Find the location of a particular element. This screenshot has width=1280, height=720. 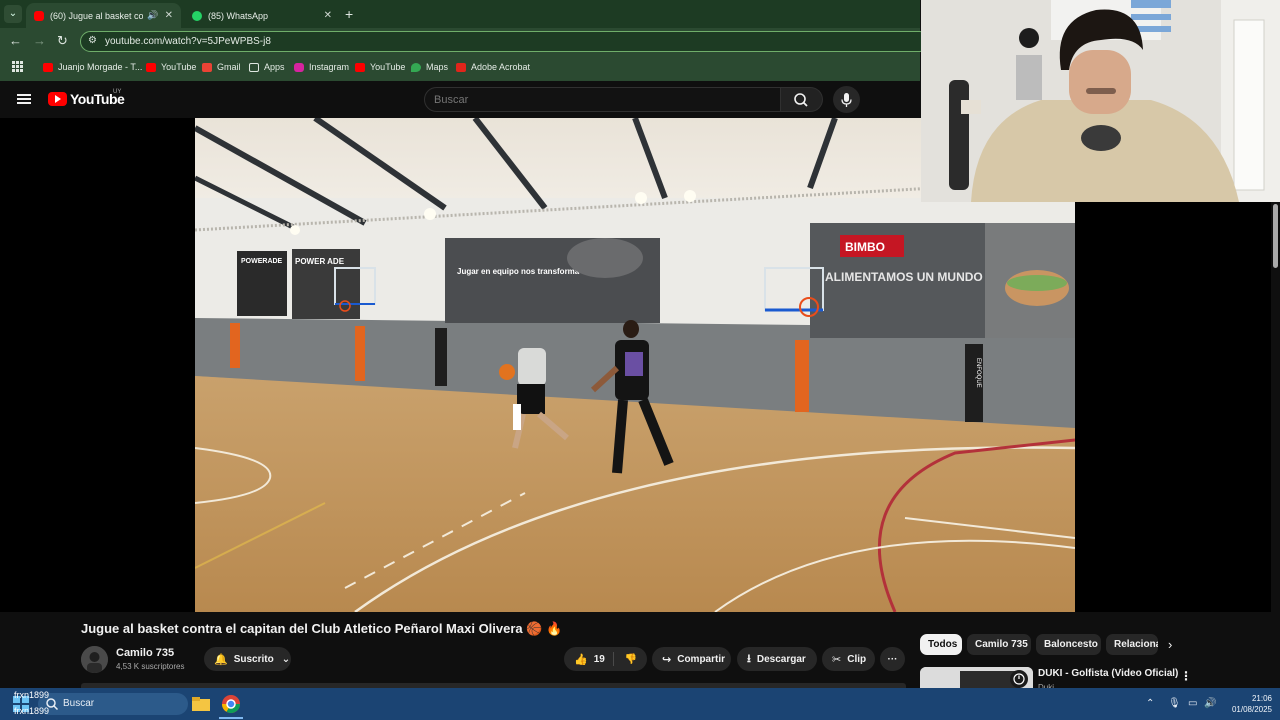

like-icon: 👍 is located at coordinates (581, 659).